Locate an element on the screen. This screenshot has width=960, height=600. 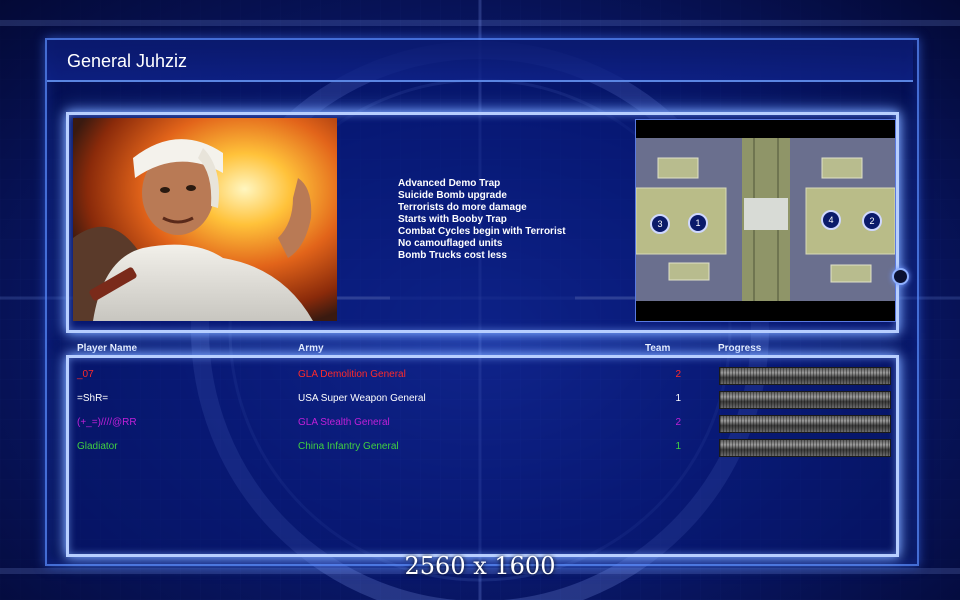
feature-item: Advanced Demo Trap is located at coordinates (449, 183).